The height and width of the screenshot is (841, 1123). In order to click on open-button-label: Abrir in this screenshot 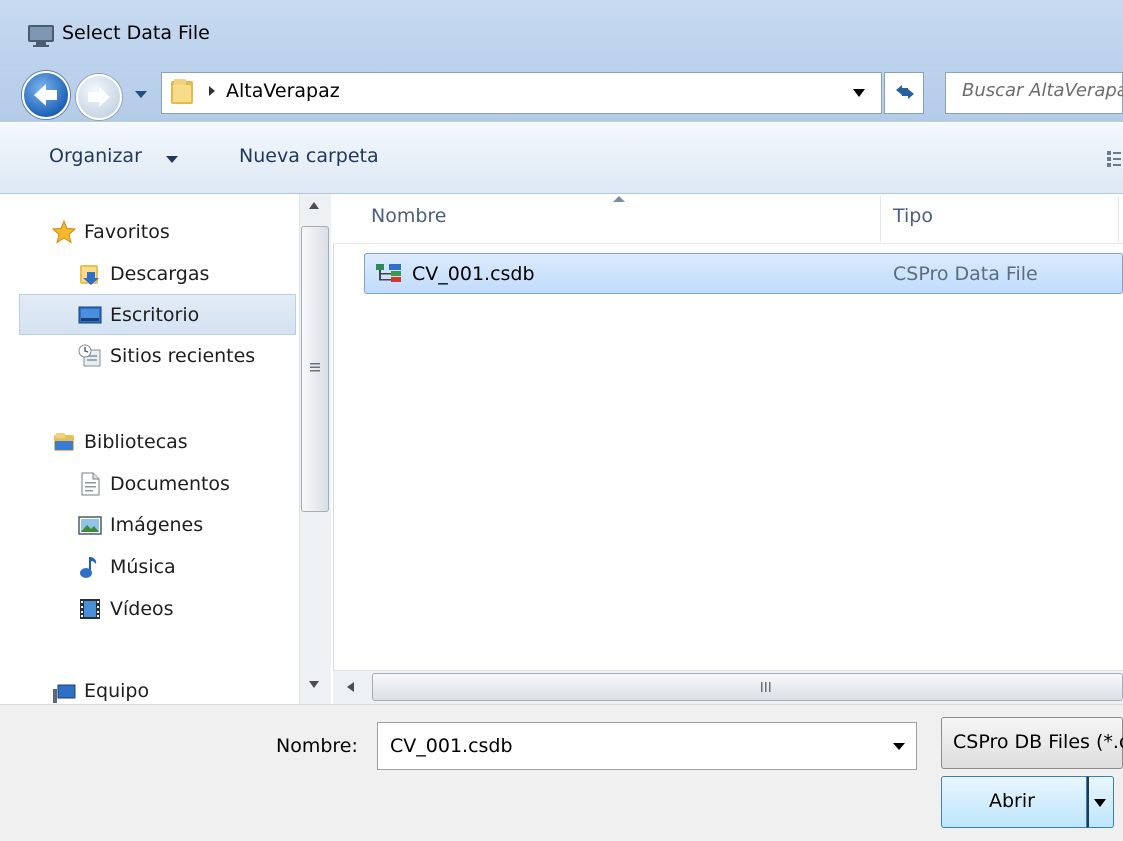, I will do `click(1012, 801)`.